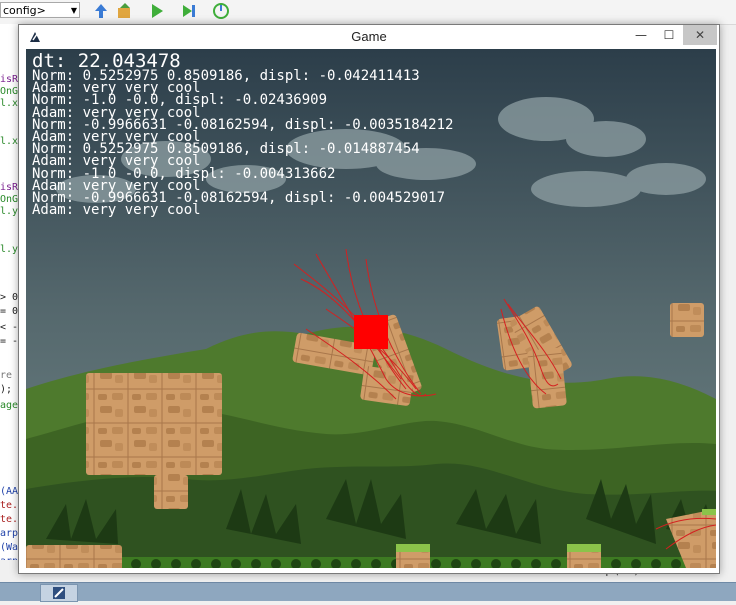 Image resolution: width=736 pixels, height=605 pixels. Describe the element at coordinates (669, 35) in the screenshot. I see `maximize-button: ☐` at that location.